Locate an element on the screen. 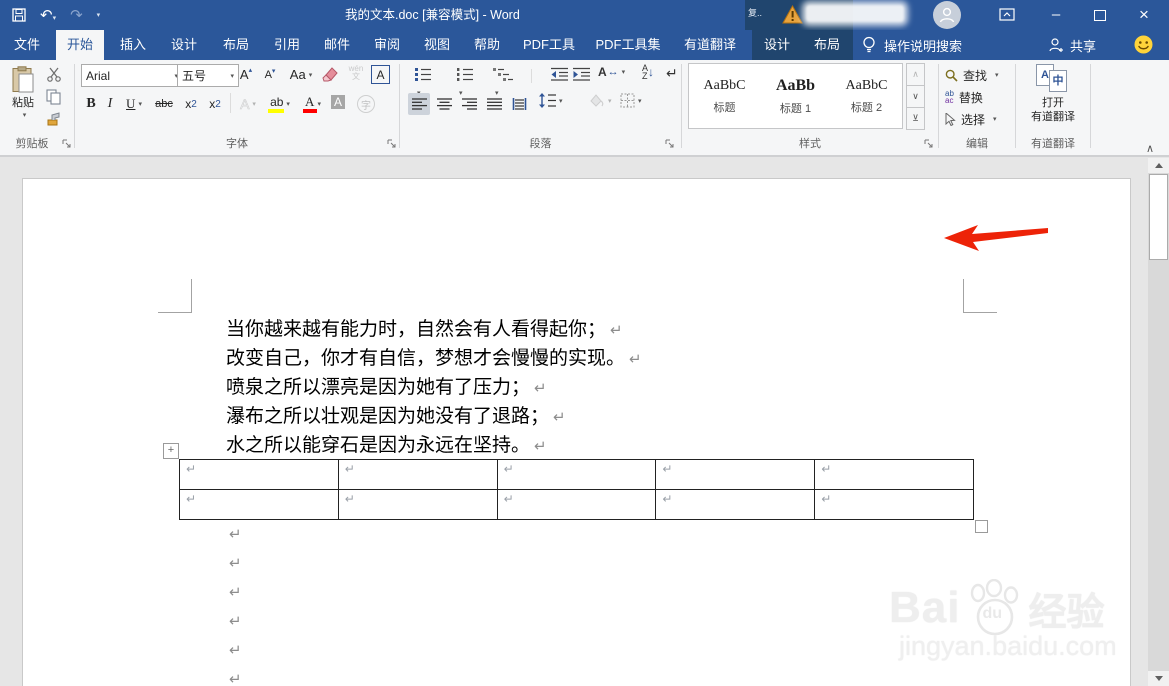 This screenshot has height=686, width=1169. asian-layout-button: A ↔ ▾ is located at coordinates (611, 72).